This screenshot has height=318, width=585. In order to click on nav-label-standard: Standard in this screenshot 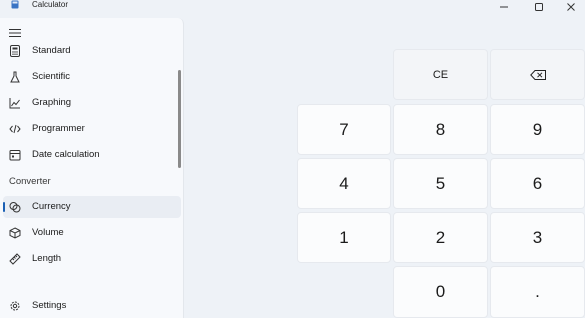, I will do `click(51, 50)`.